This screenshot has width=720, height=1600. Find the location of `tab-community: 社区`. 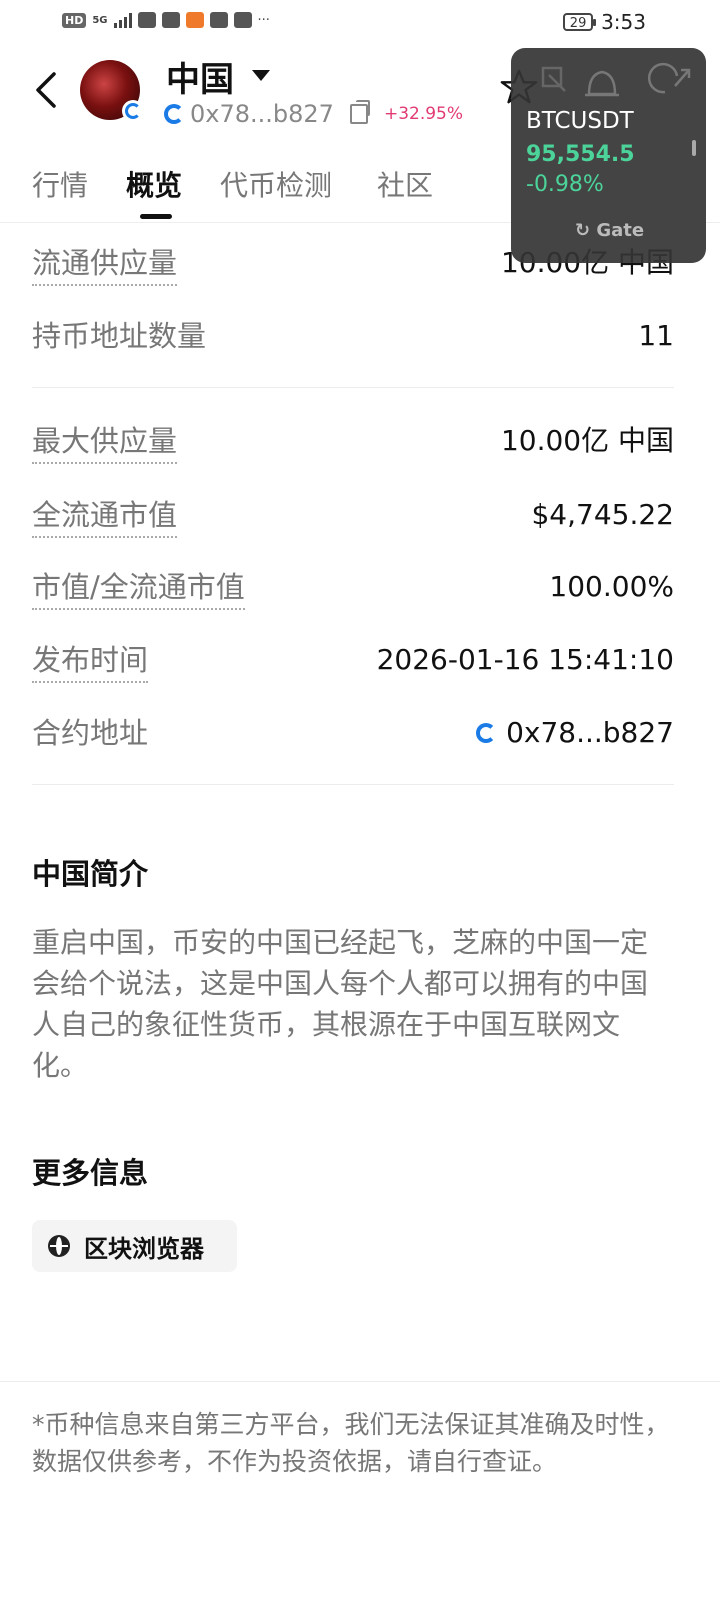

tab-community: 社区 is located at coordinates (405, 184).